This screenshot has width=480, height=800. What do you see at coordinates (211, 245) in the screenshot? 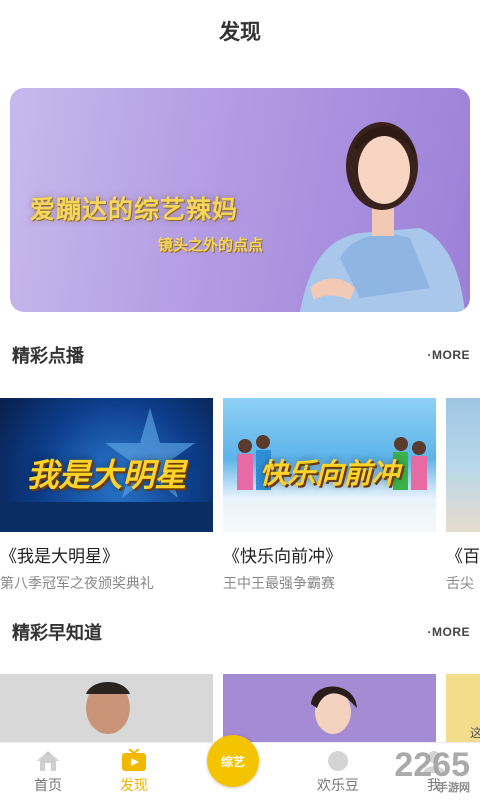
I see `banner-subline: 镜头之外的点点` at bounding box center [211, 245].